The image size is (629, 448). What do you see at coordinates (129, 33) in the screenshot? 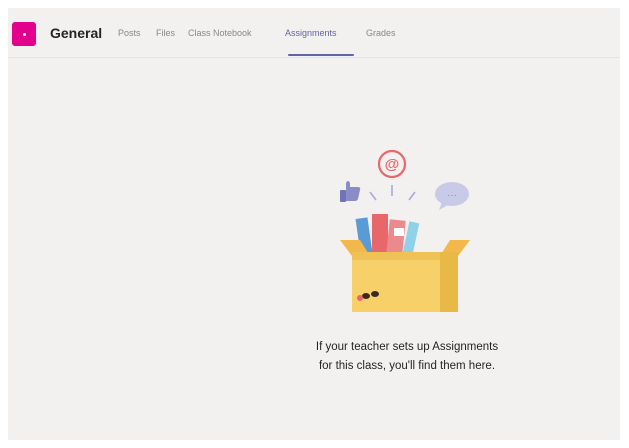
I see `tab-posts: Posts` at bounding box center [129, 33].